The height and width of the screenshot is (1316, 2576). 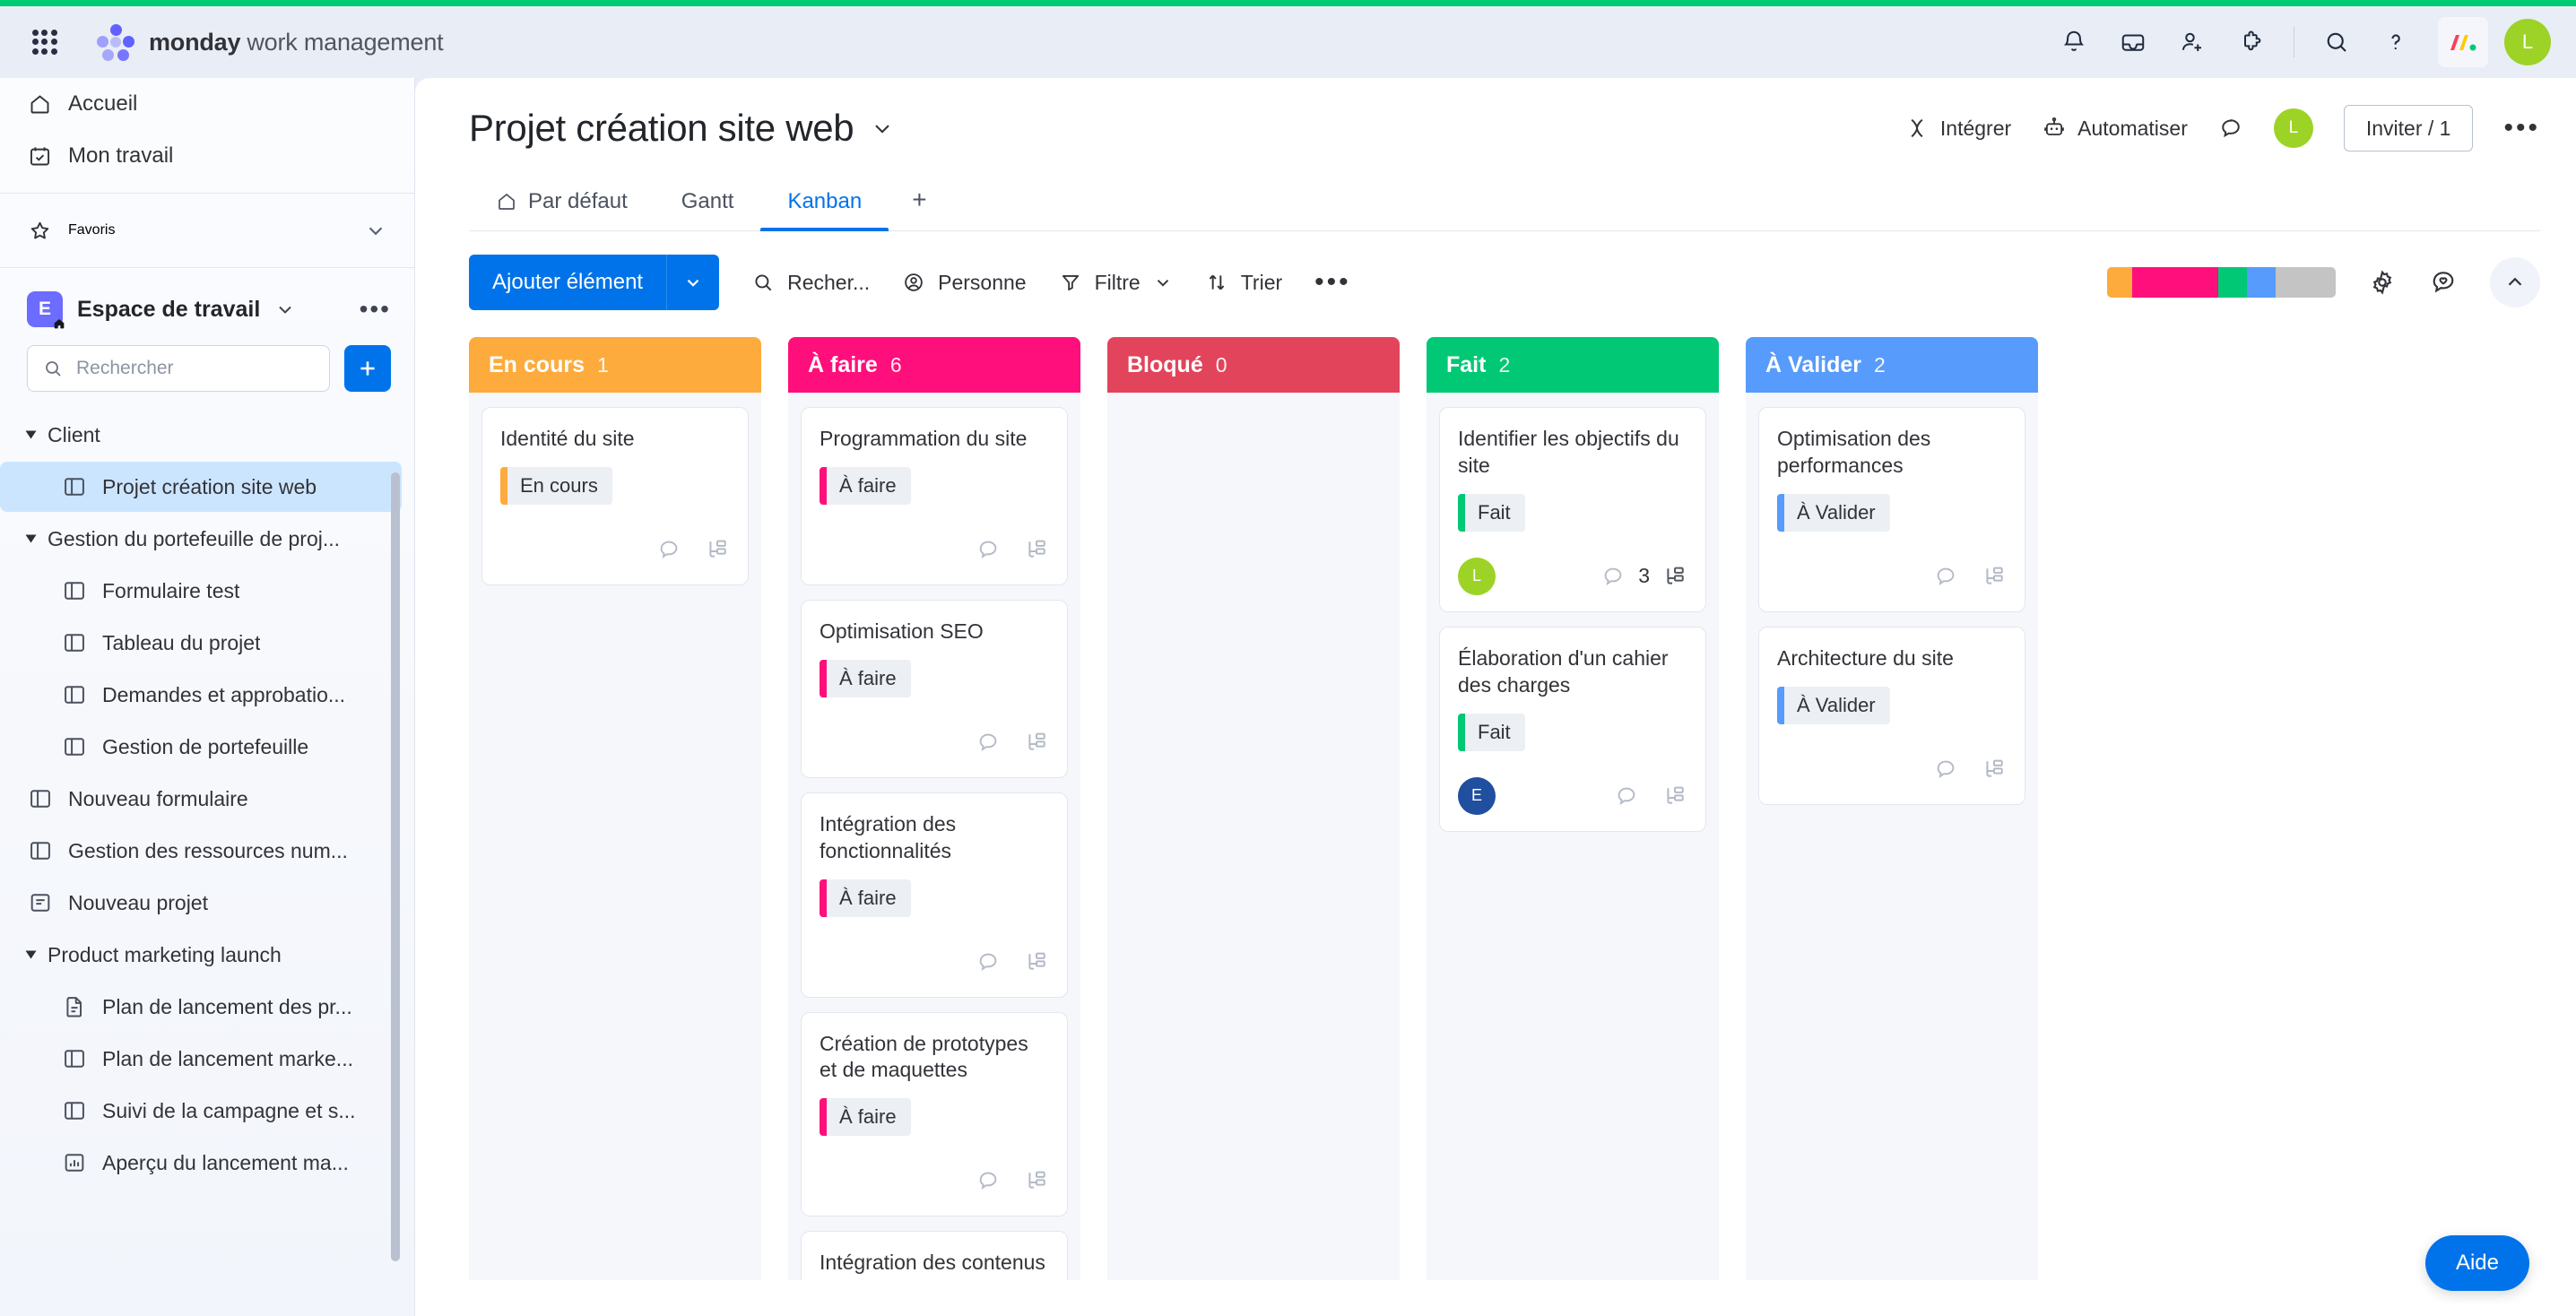 I want to click on kanban-card: Élaboration d'un cahier des charges Fait E, so click(x=1572, y=729).